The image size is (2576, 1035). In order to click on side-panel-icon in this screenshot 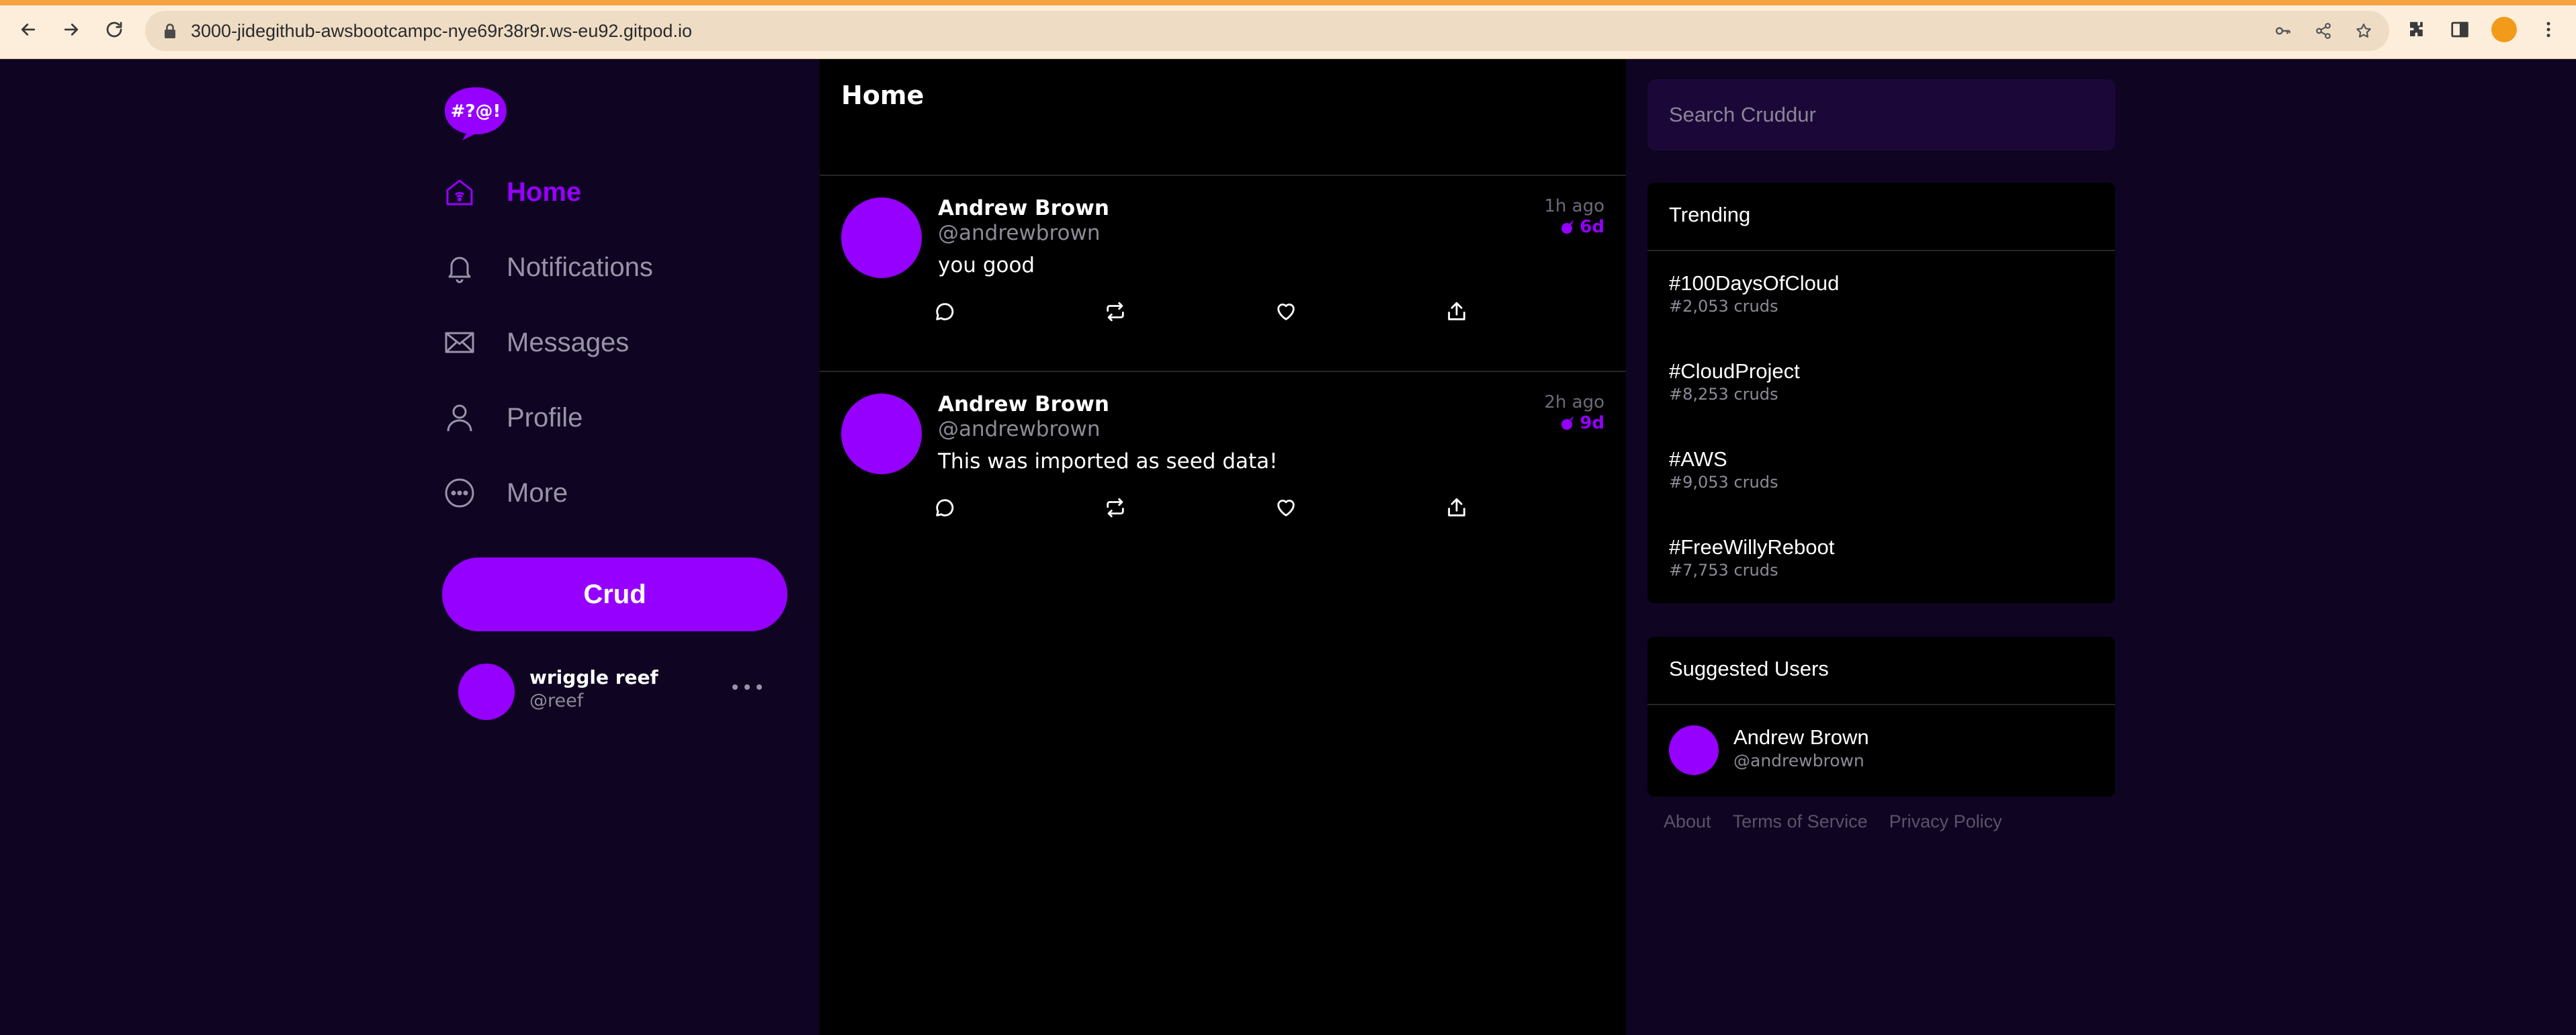, I will do `click(2459, 30)`.